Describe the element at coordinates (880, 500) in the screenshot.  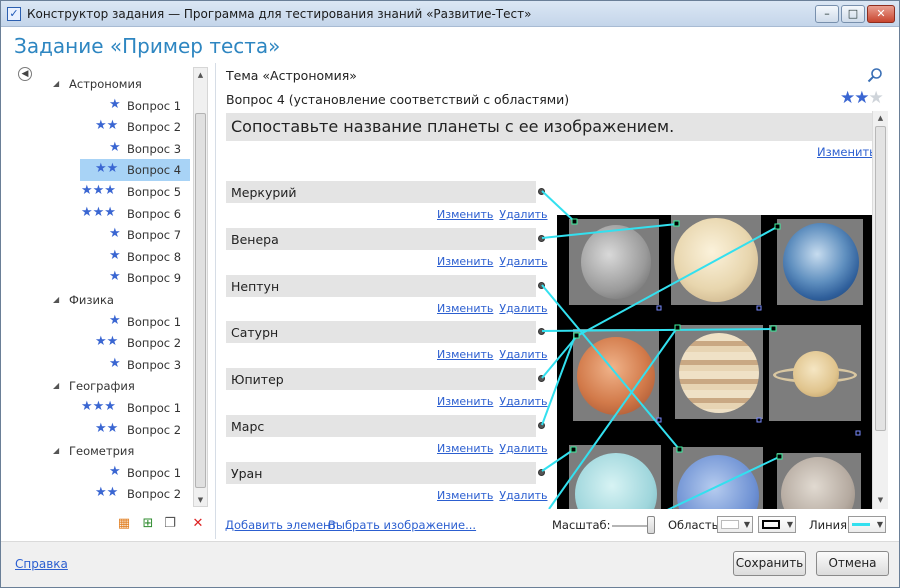
I see `editor-scroll-down-icon: ▼` at that location.